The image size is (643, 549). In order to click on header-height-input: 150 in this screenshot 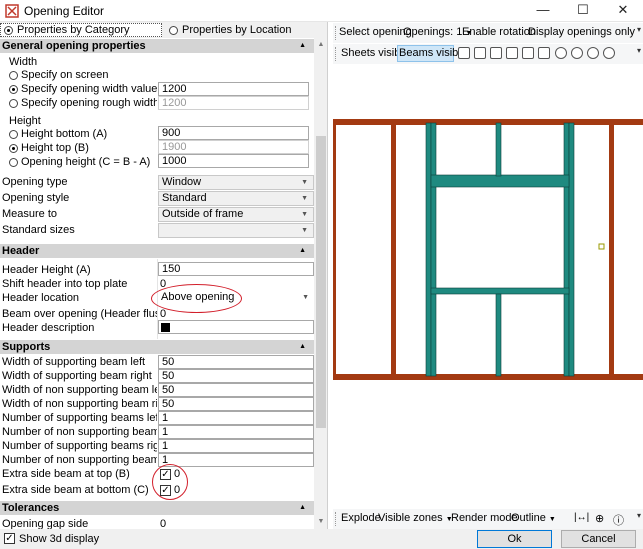, I will do `click(236, 269)`.